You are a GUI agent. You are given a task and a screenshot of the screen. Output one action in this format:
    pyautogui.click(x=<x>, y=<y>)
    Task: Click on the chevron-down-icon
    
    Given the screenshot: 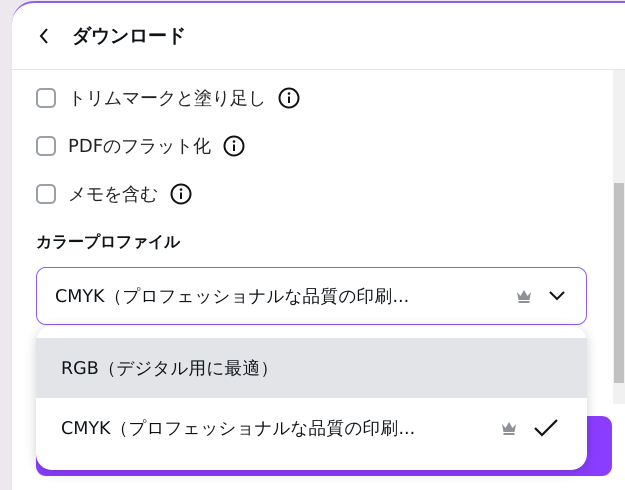 What is the action you would take?
    pyautogui.click(x=557, y=296)
    